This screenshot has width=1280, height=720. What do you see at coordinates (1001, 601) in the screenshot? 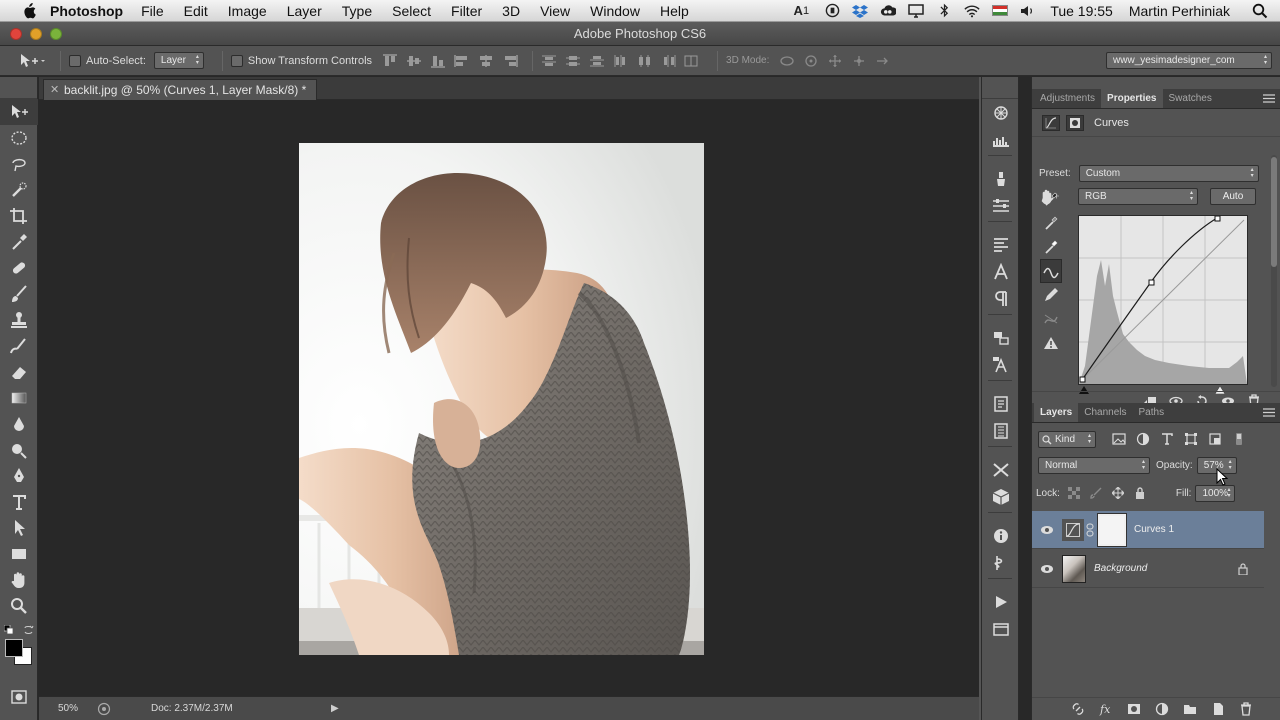
I see `dock-play-button` at bounding box center [1001, 601].